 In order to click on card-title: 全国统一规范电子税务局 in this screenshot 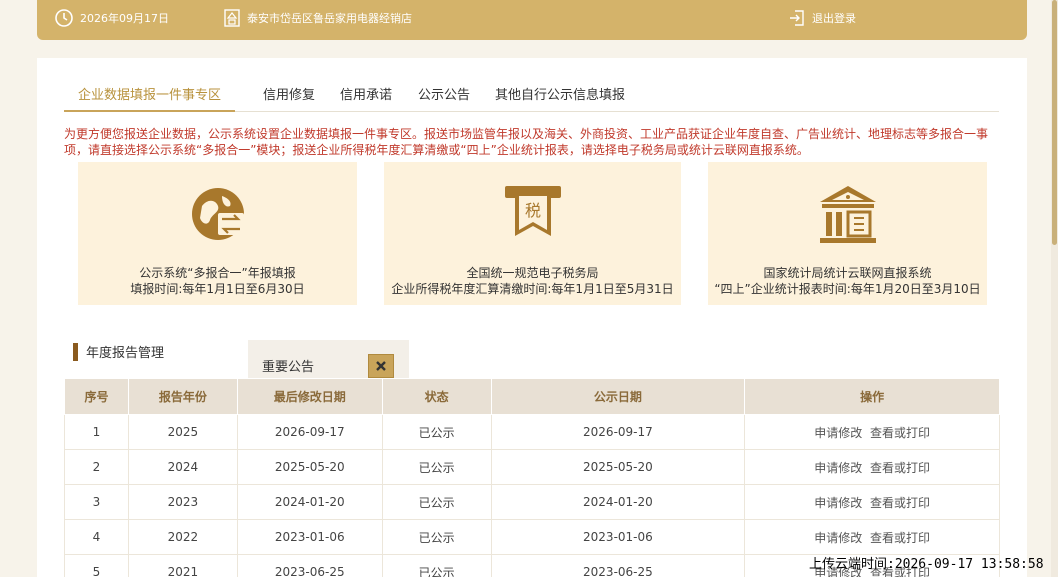, I will do `click(532, 273)`.